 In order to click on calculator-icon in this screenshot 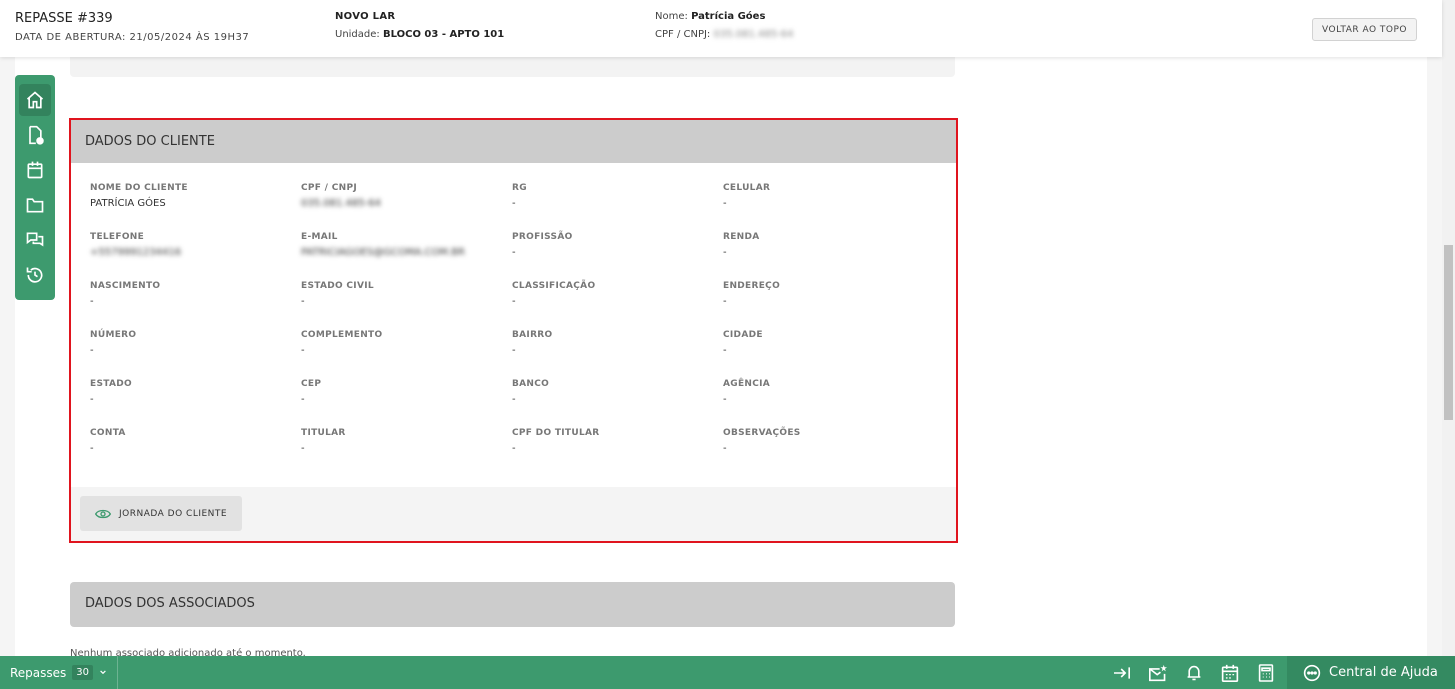, I will do `click(1266, 673)`.